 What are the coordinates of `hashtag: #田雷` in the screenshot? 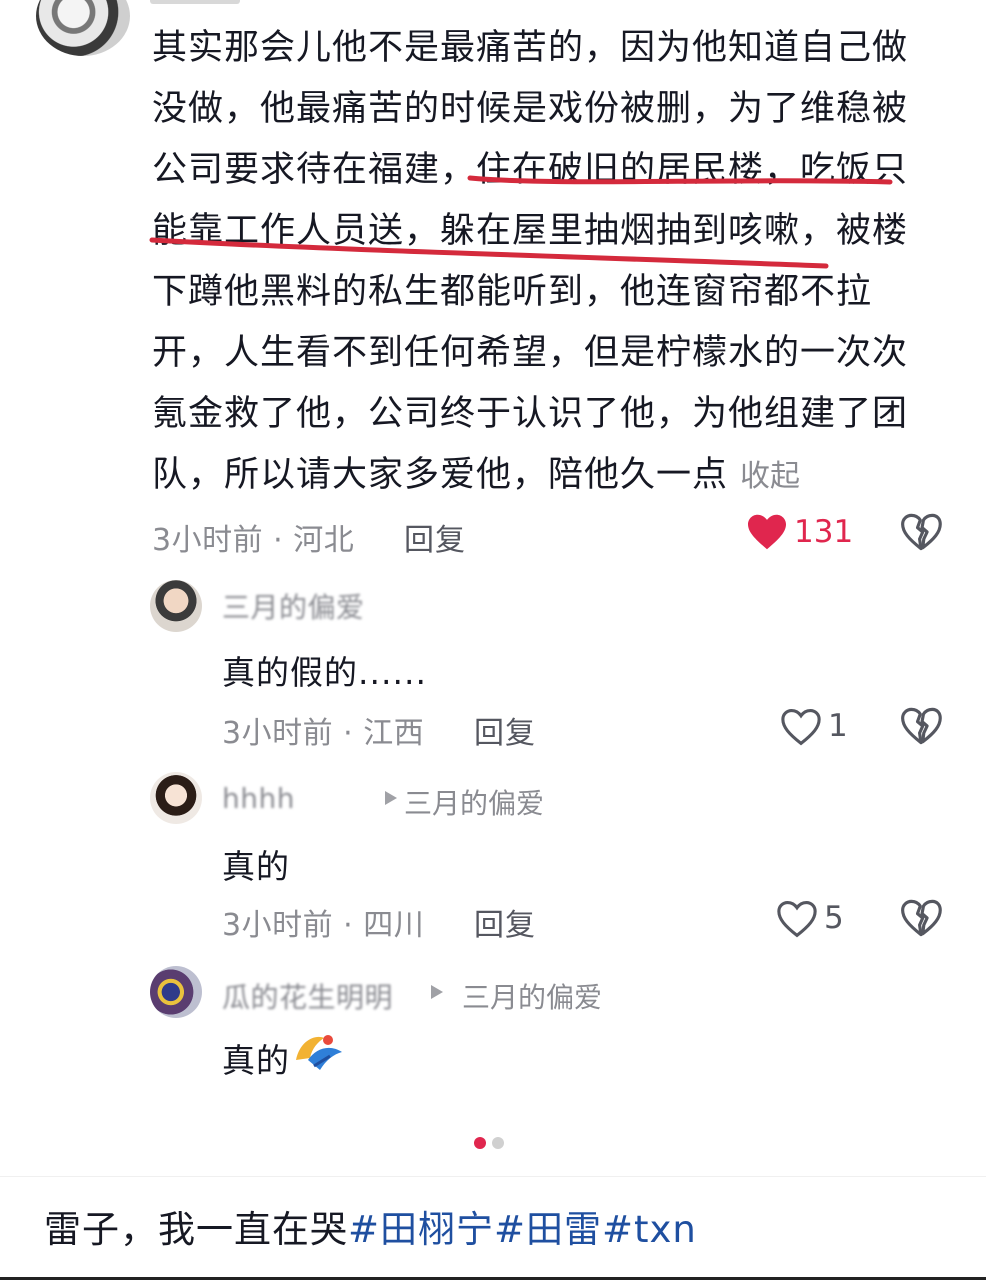 It's located at (548, 1229).